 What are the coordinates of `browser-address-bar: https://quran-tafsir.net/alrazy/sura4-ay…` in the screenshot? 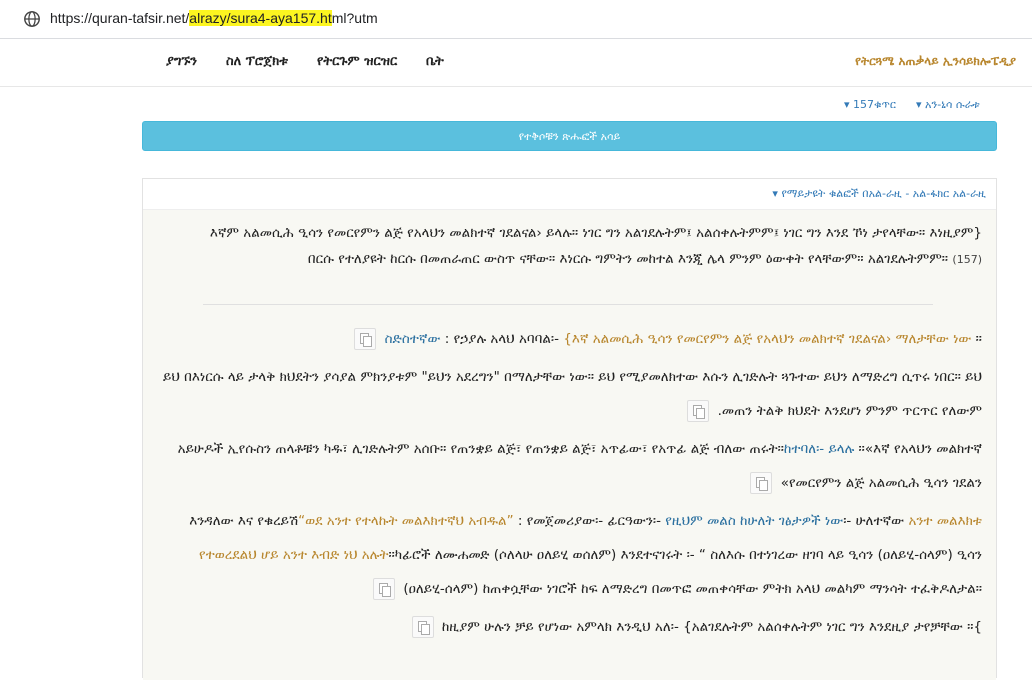 It's located at (516, 19).